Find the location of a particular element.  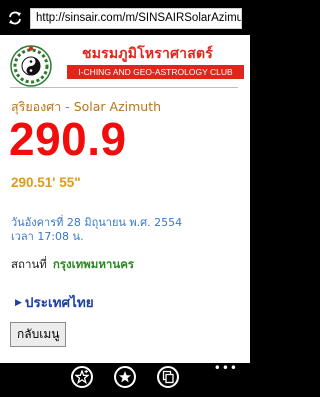

browser-address-bar: http://sinsair.com/m/SINSAIRSolarAzimuth is located at coordinates (125, 17).